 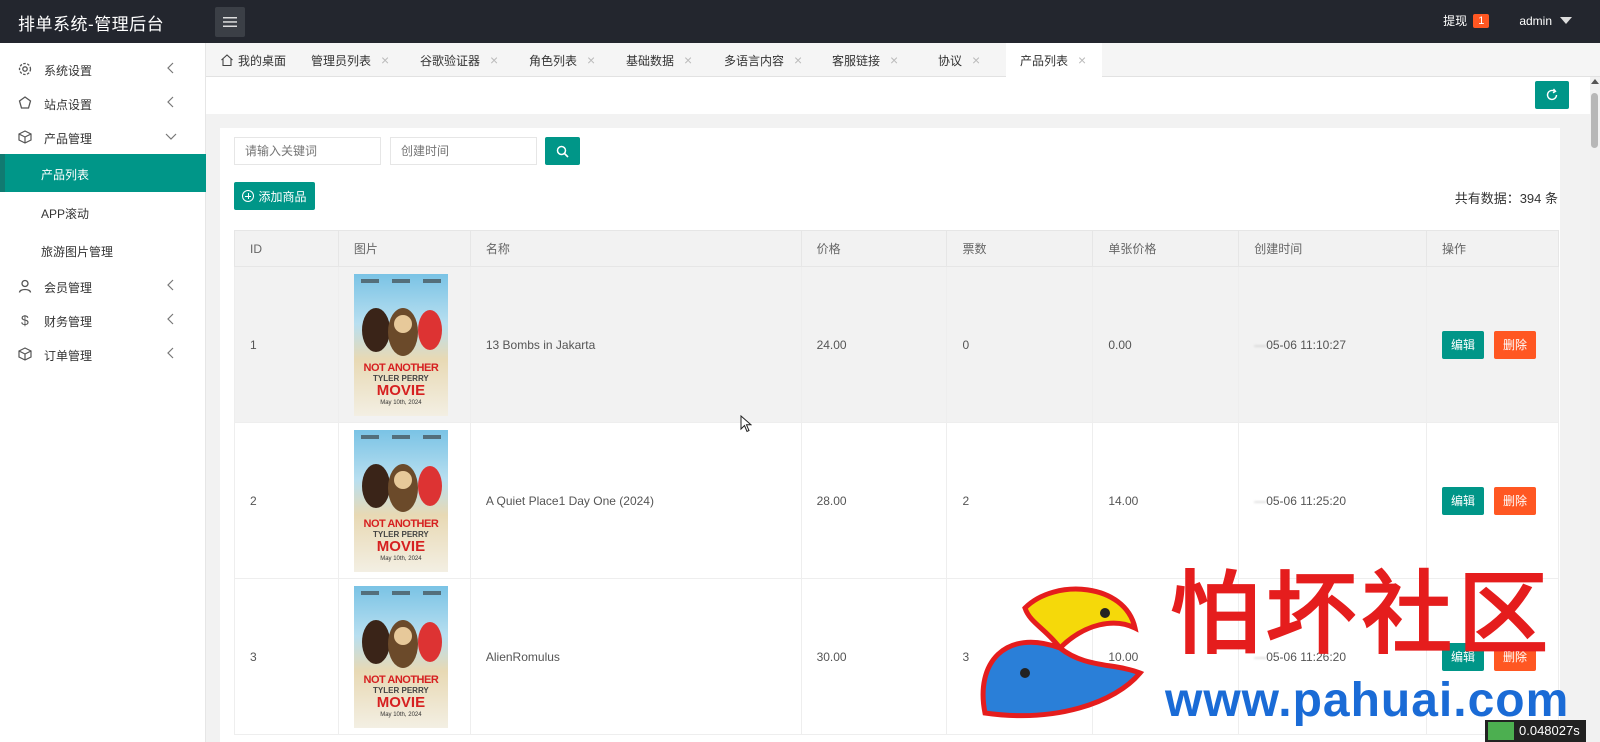 What do you see at coordinates (25, 137) in the screenshot?
I see `box-icon` at bounding box center [25, 137].